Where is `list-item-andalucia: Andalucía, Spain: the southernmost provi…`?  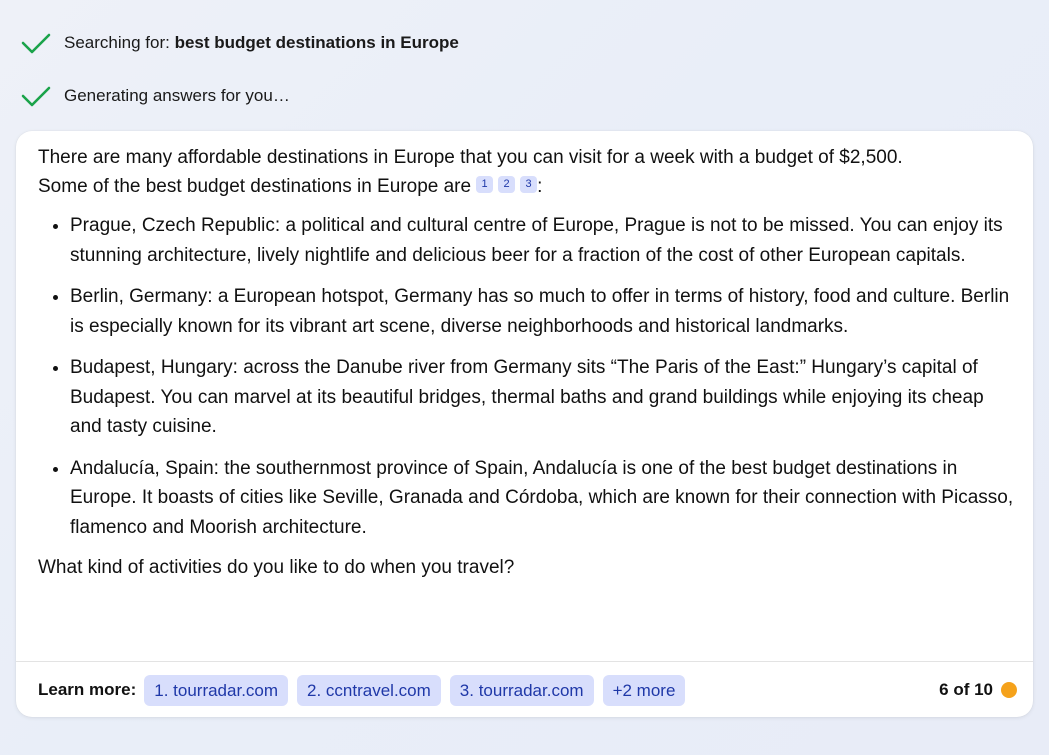 list-item-andalucia: Andalucía, Spain: the southernmost provi… is located at coordinates (542, 498).